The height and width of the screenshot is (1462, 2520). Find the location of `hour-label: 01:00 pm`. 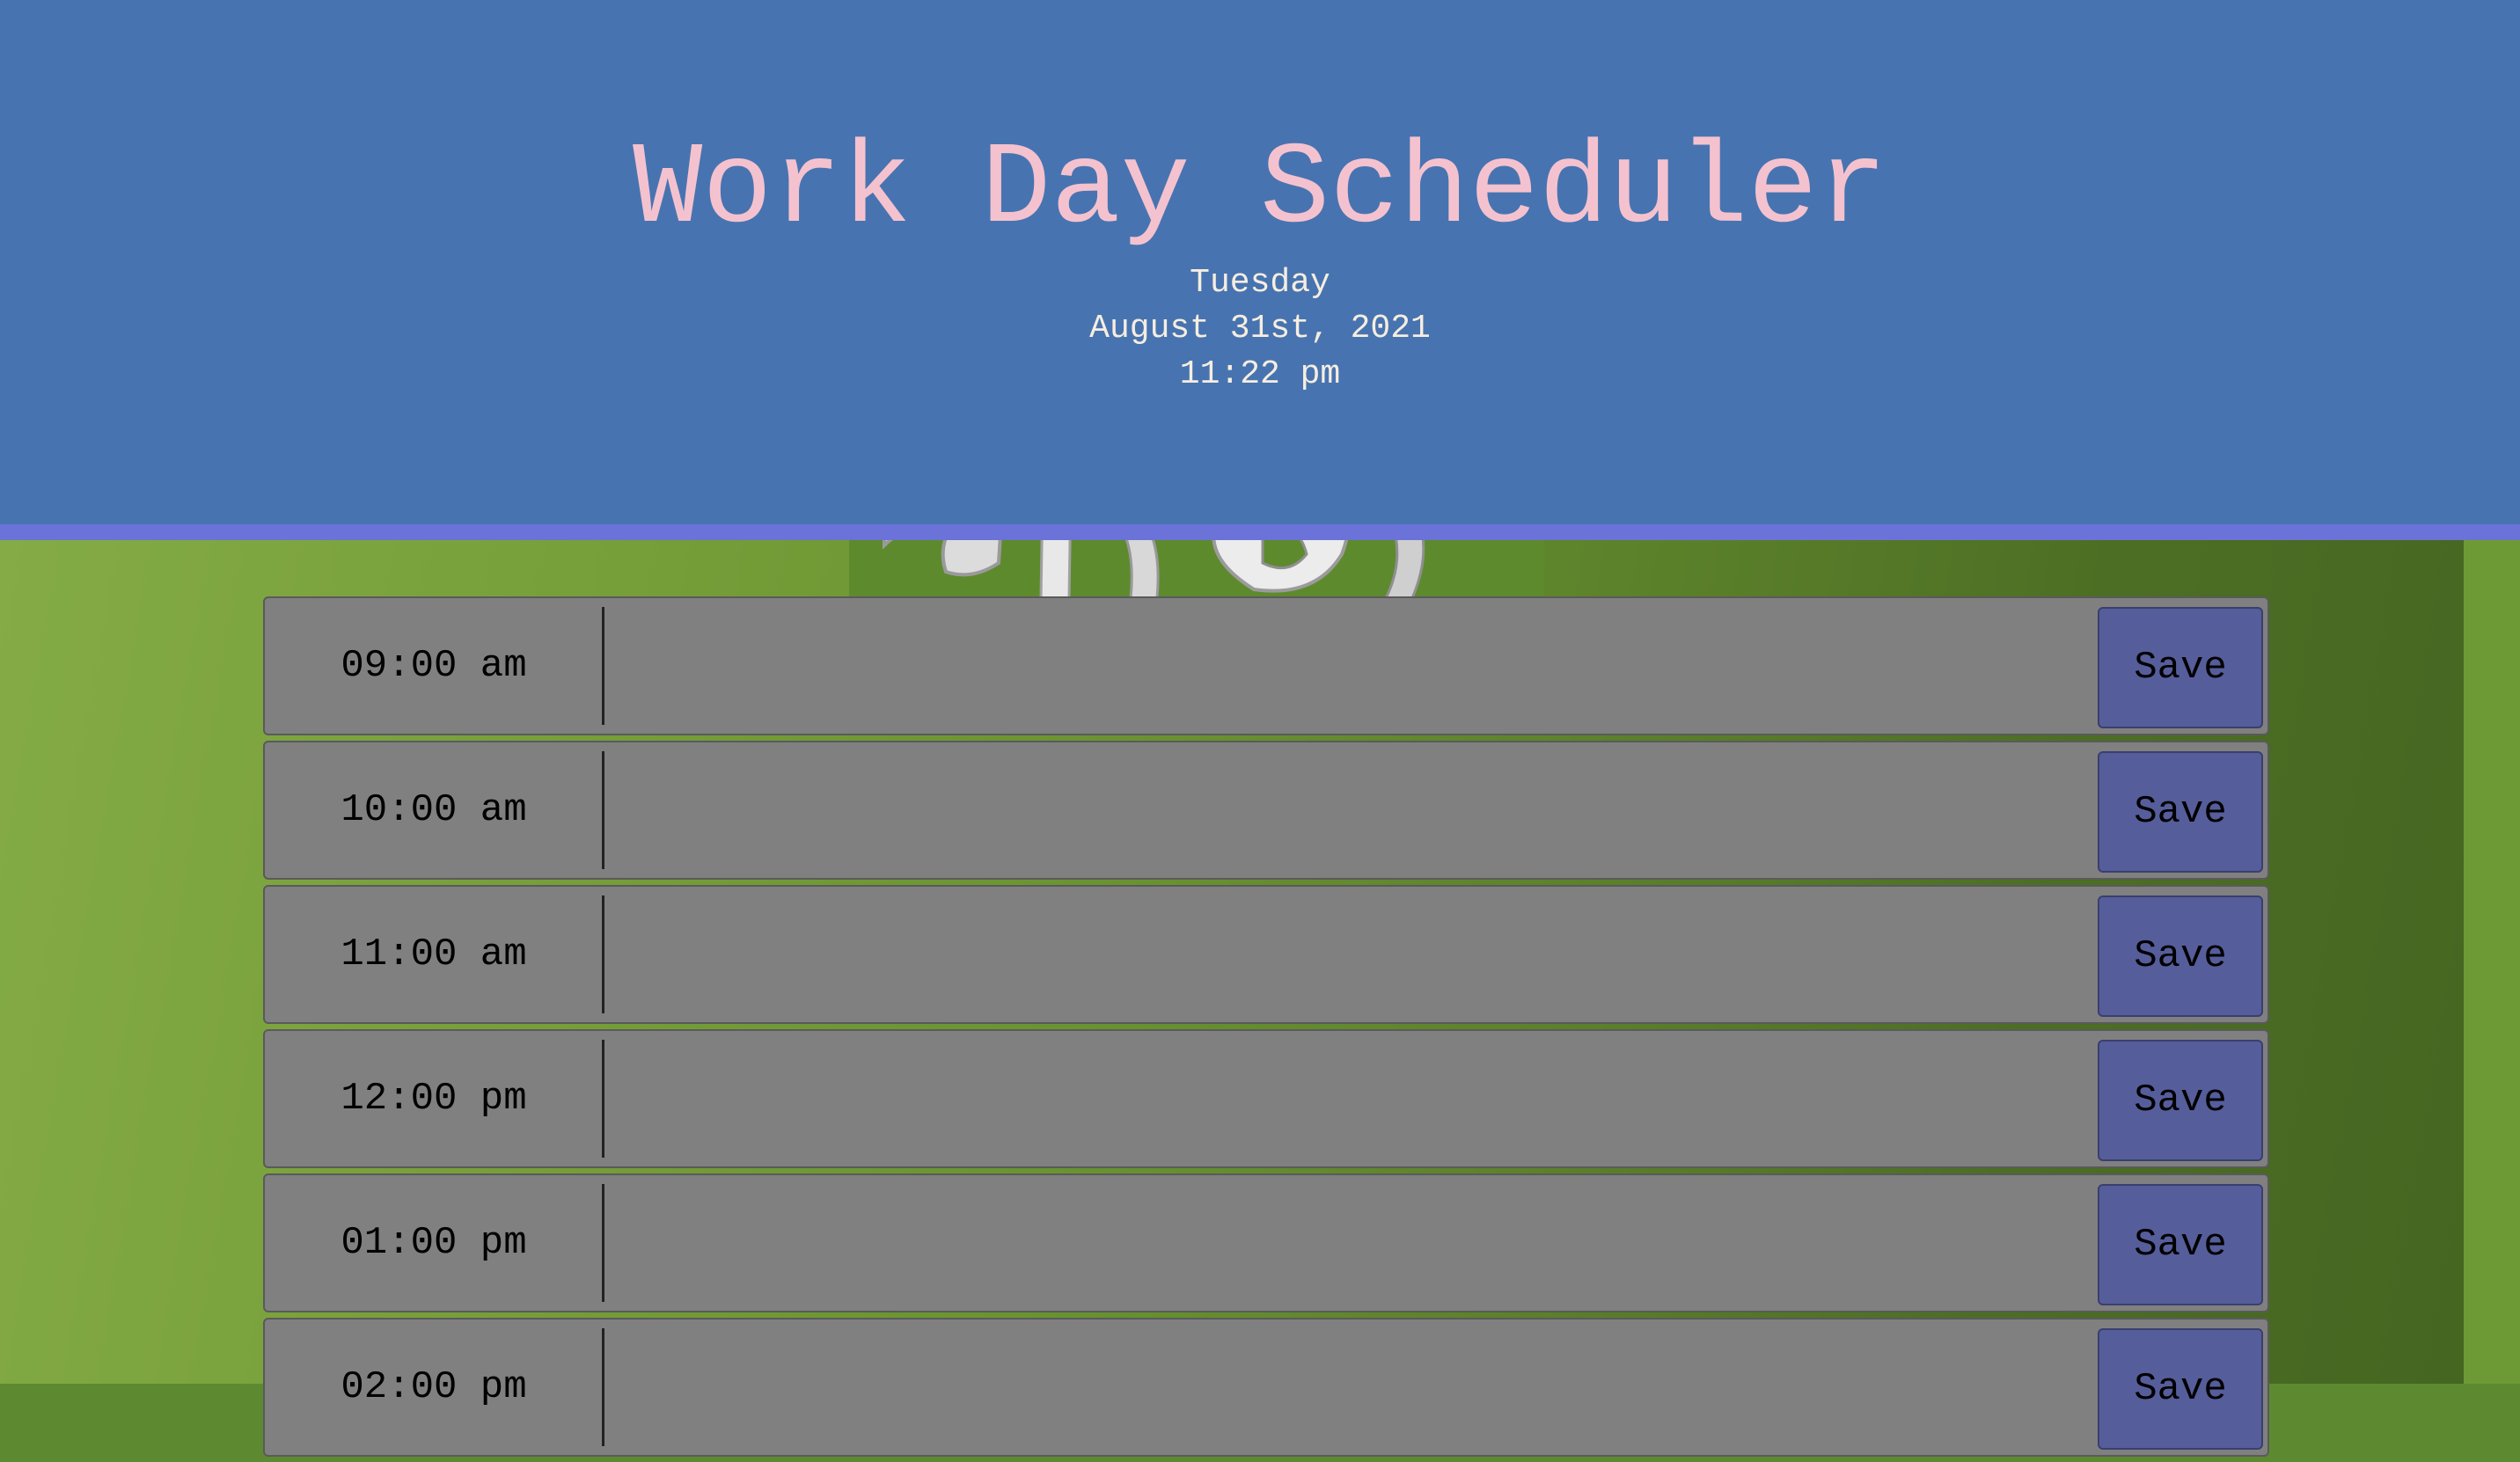

hour-label: 01:00 pm is located at coordinates (434, 1243).